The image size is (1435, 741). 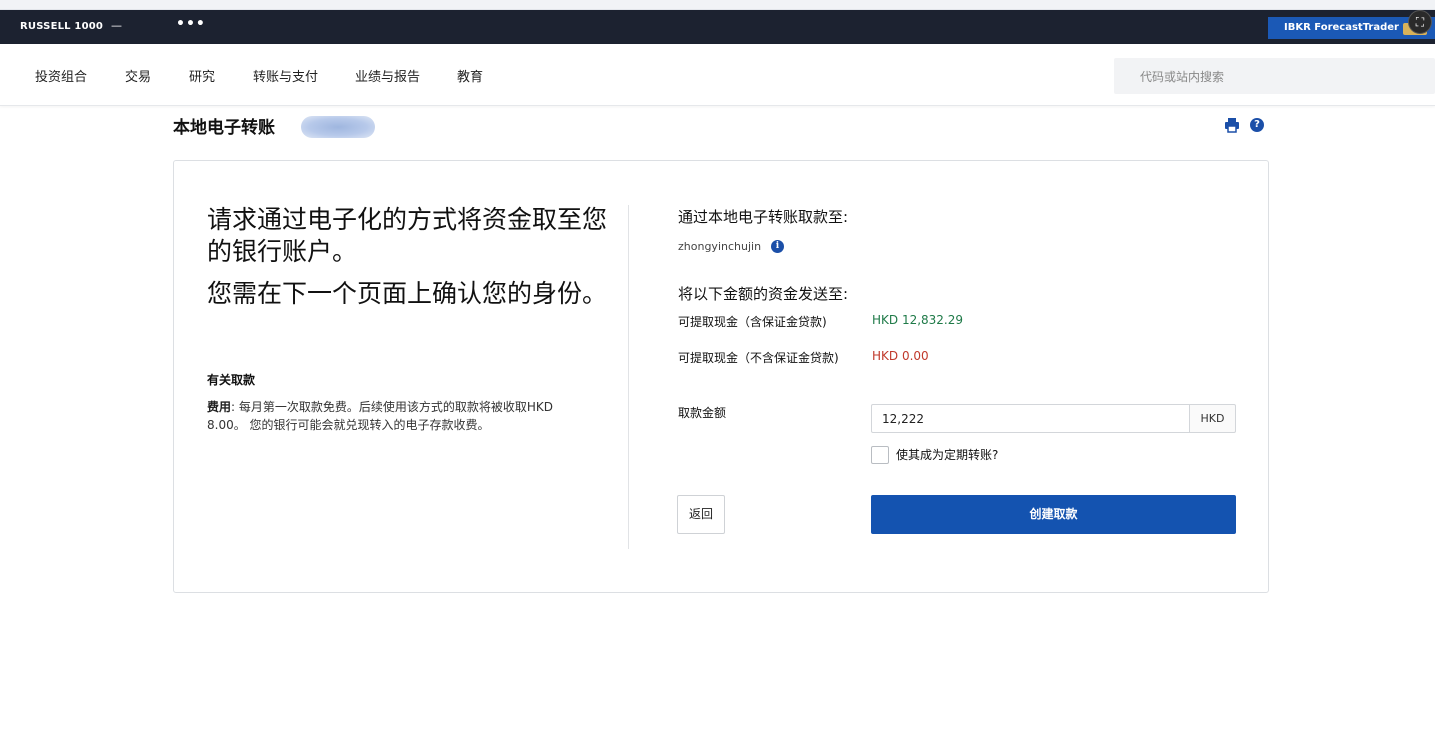 What do you see at coordinates (900, 356) in the screenshot?
I see `available-without-margin-value: HKD 0.00` at bounding box center [900, 356].